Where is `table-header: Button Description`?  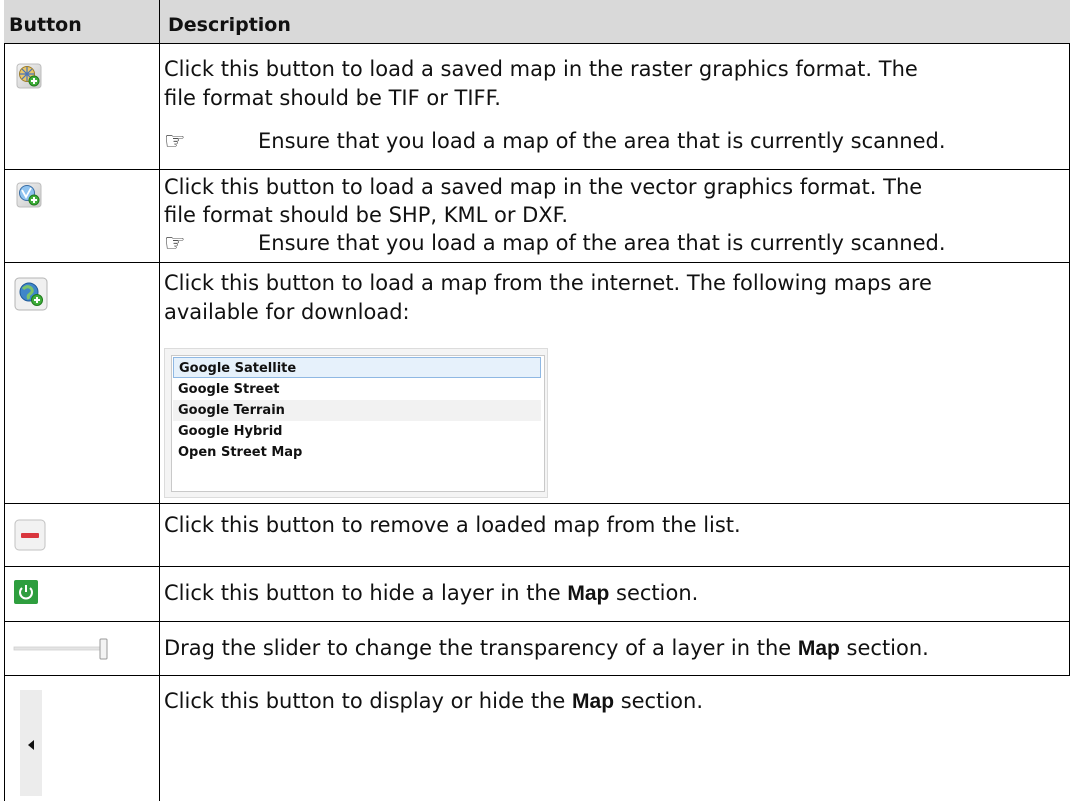
table-header: Button Description is located at coordinates (537, 21).